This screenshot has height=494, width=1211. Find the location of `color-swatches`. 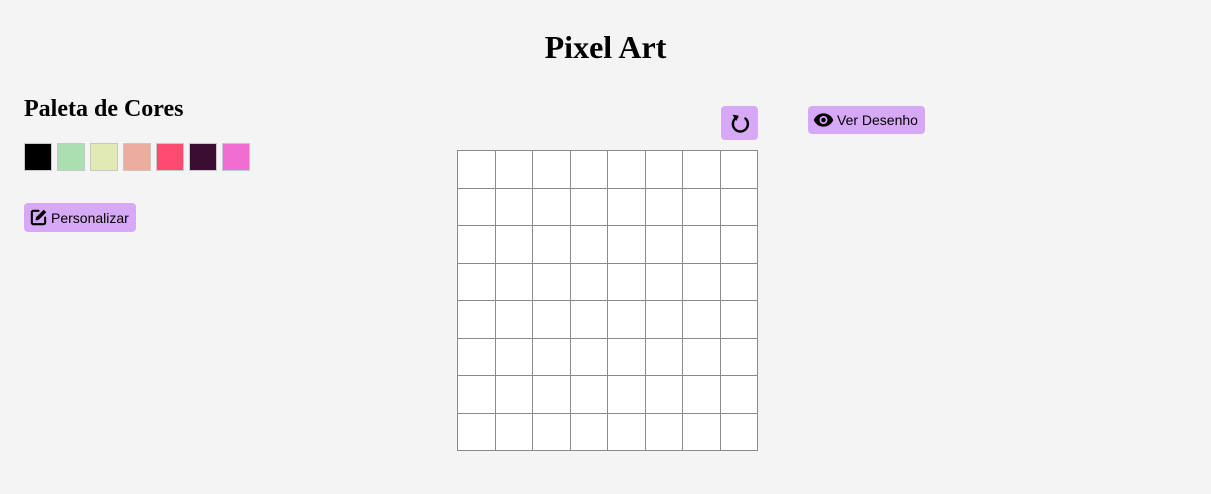

color-swatches is located at coordinates (137, 157).